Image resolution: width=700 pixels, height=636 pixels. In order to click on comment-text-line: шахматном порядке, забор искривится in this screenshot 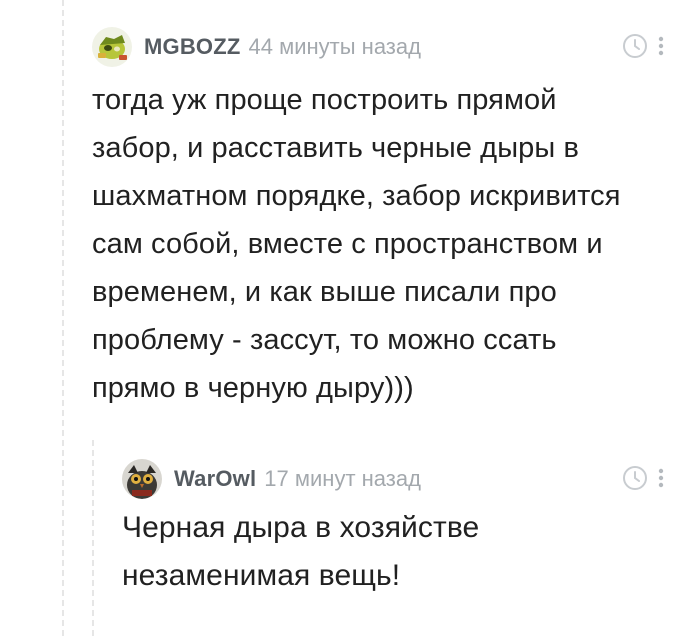, I will do `click(356, 196)`.